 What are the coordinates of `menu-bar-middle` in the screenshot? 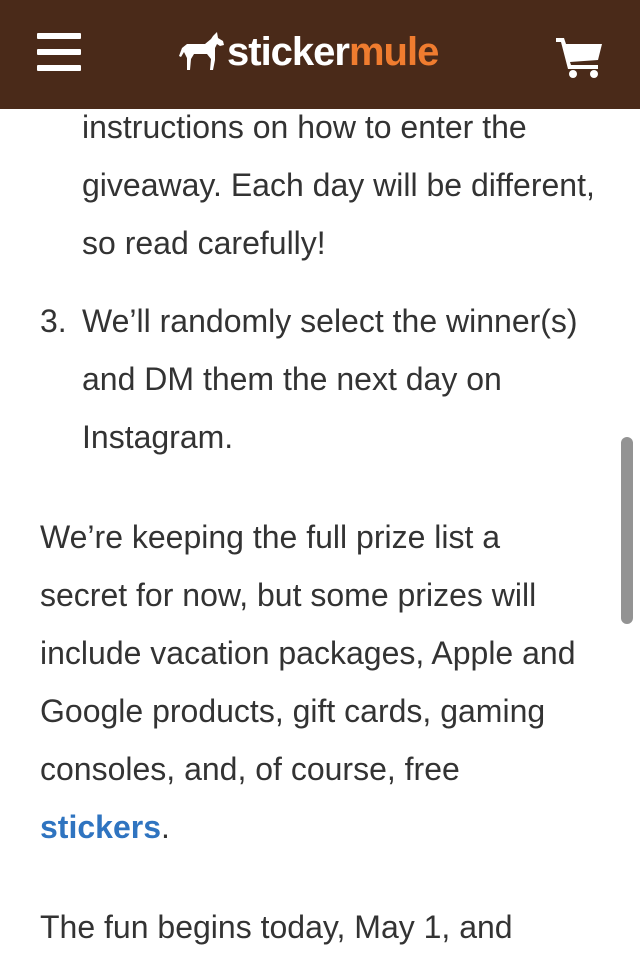 It's located at (59, 52).